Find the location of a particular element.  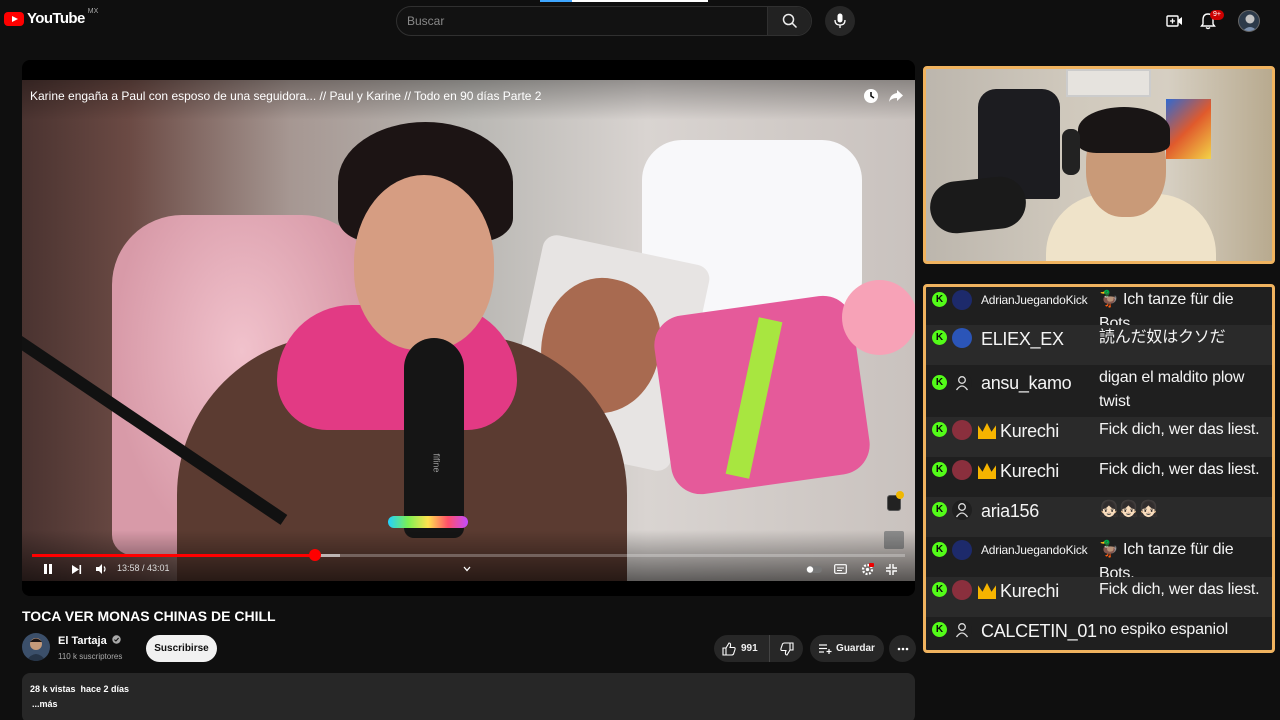

description-box: 28 k vistas hace 2 días ...más is located at coordinates (468, 696).